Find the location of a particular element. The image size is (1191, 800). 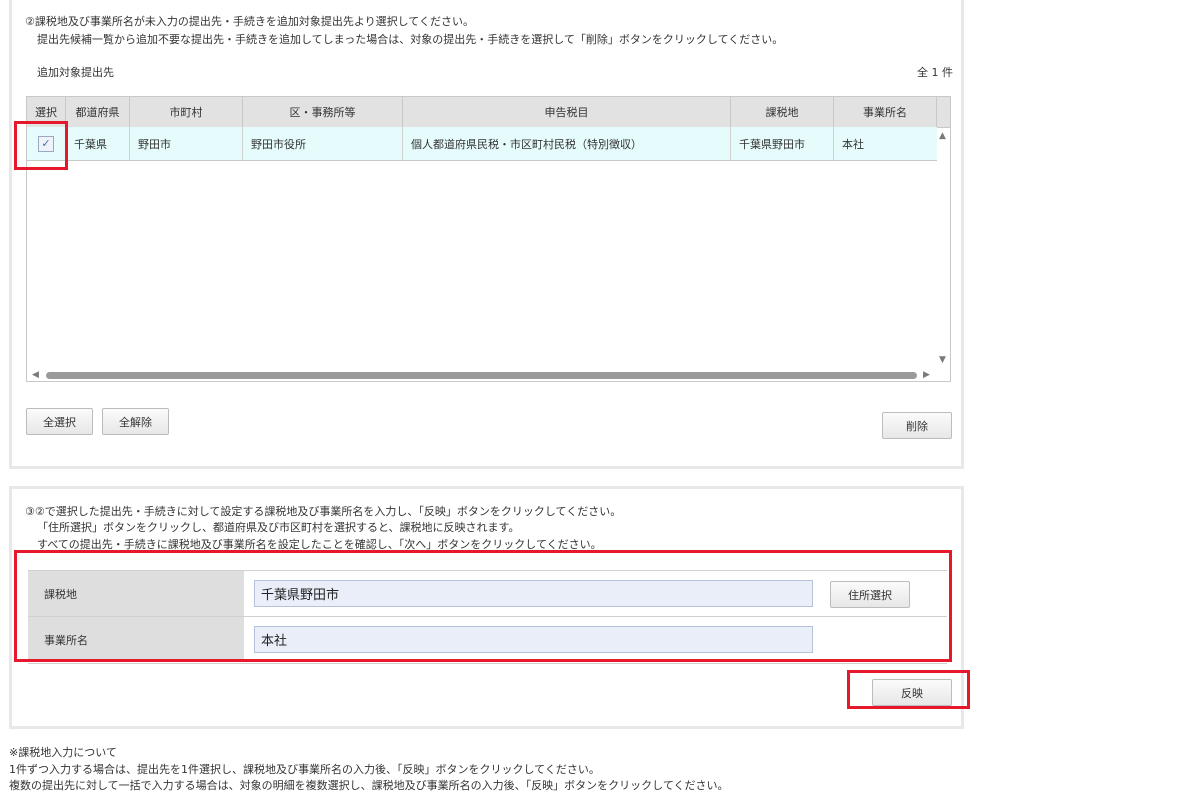

select-all-button: 全選択 is located at coordinates (59, 421).